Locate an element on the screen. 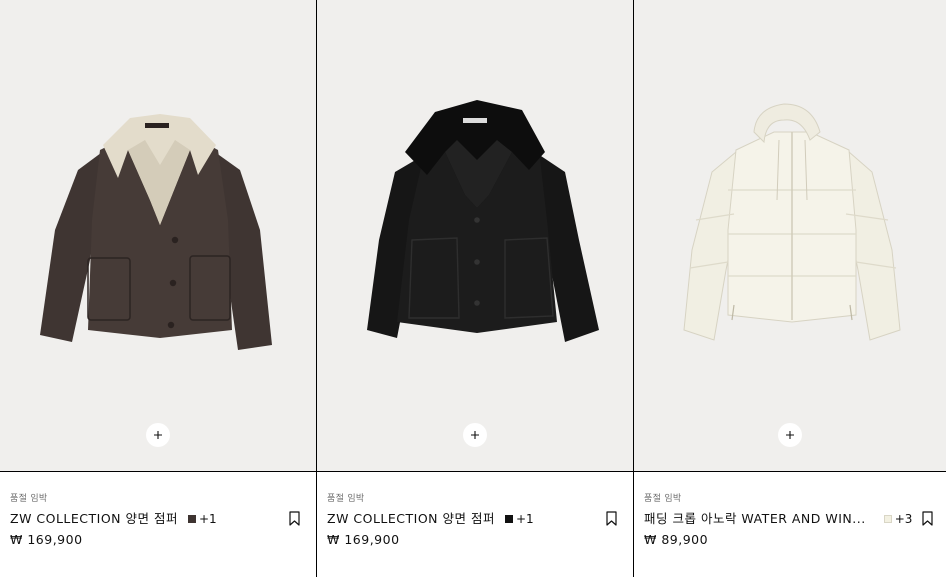  product-name-row: 패딩 크롭 아노락 WATER AND WIN... +3 is located at coordinates (790, 519).